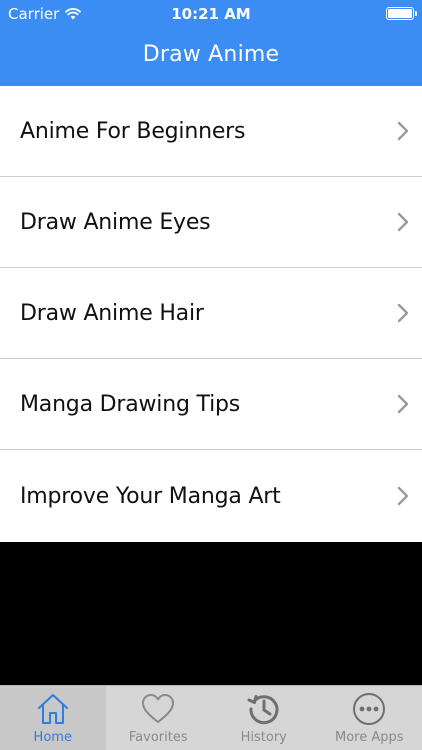  I want to click on tab-home: Home, so click(53, 718).